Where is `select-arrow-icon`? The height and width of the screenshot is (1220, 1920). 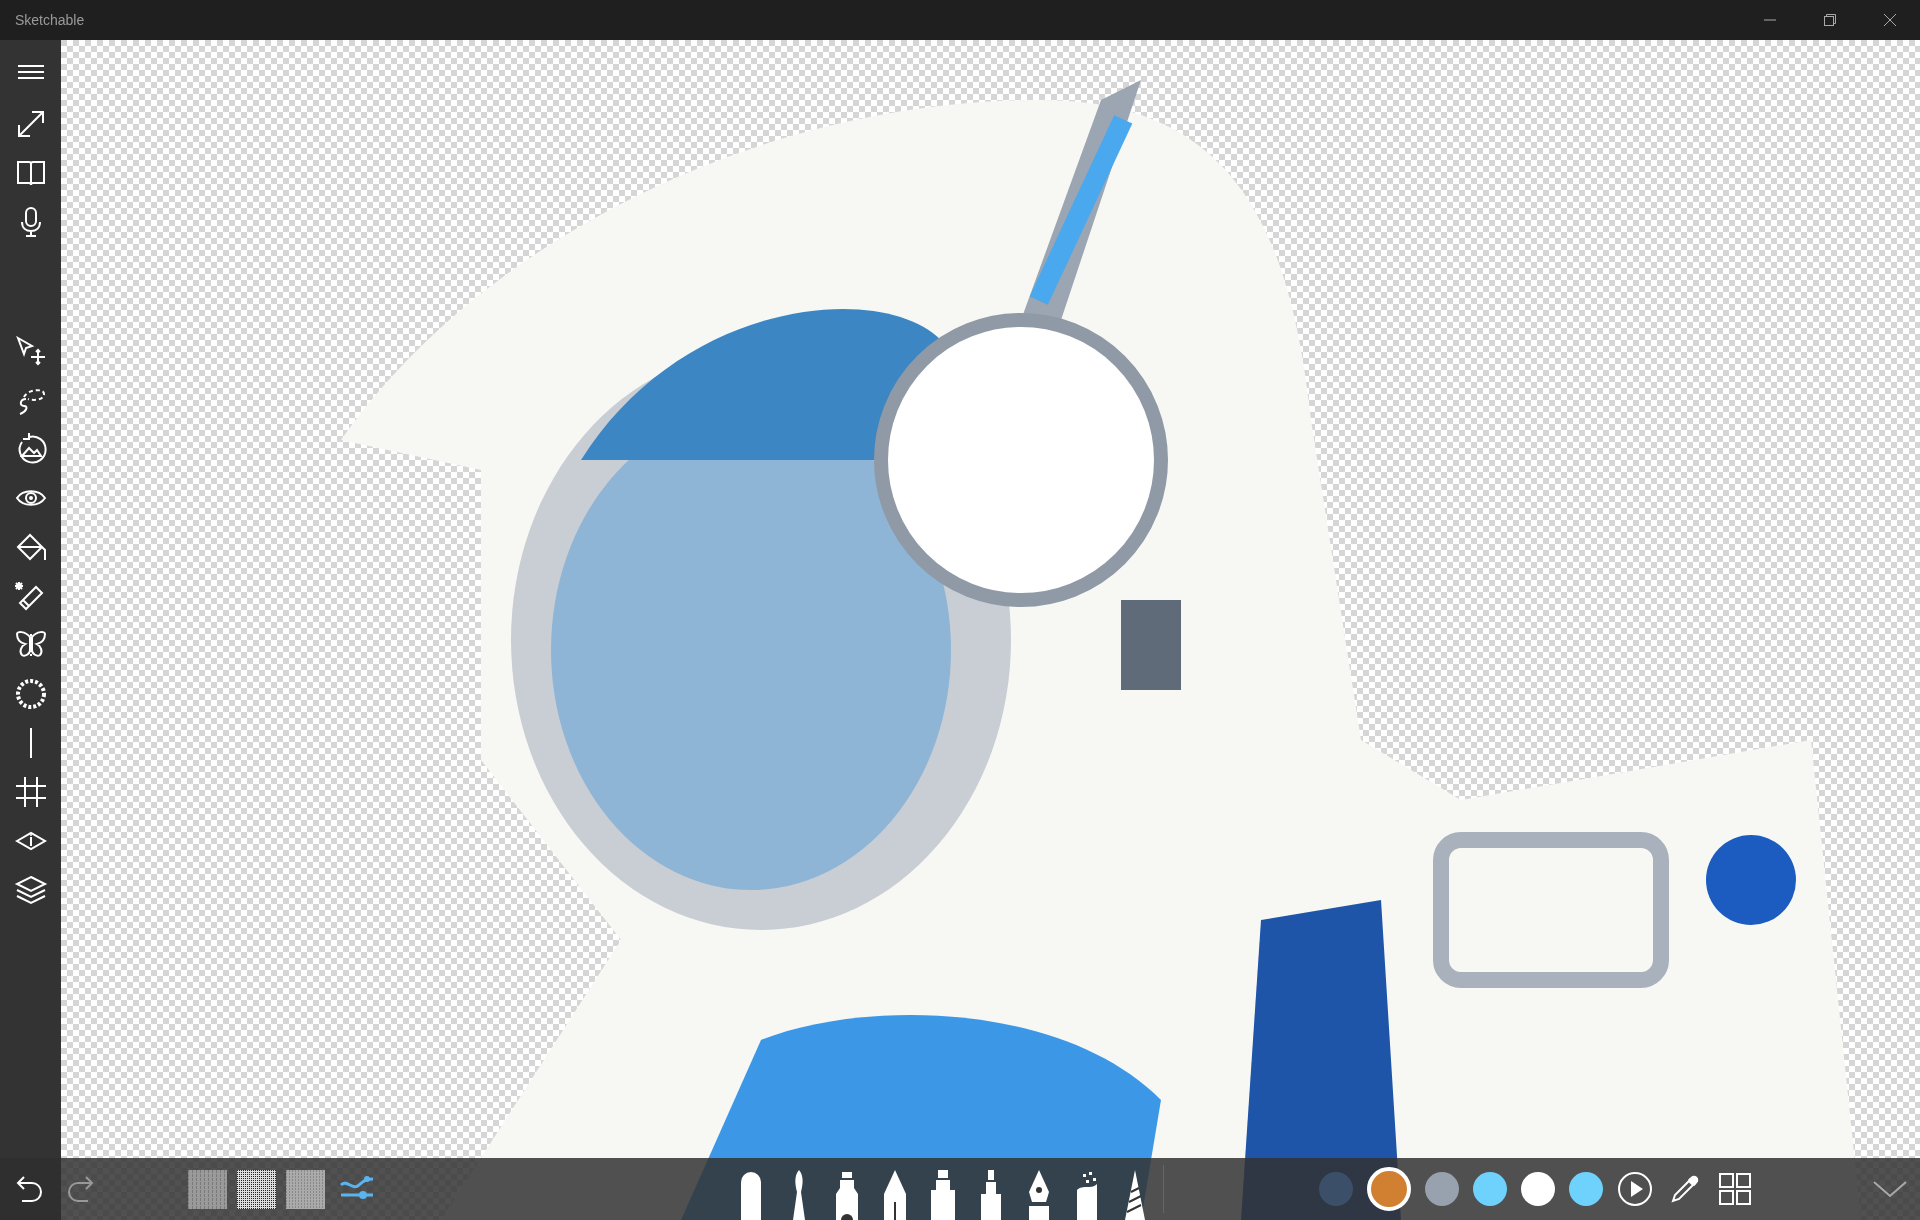
select-arrow-icon is located at coordinates (30, 350).